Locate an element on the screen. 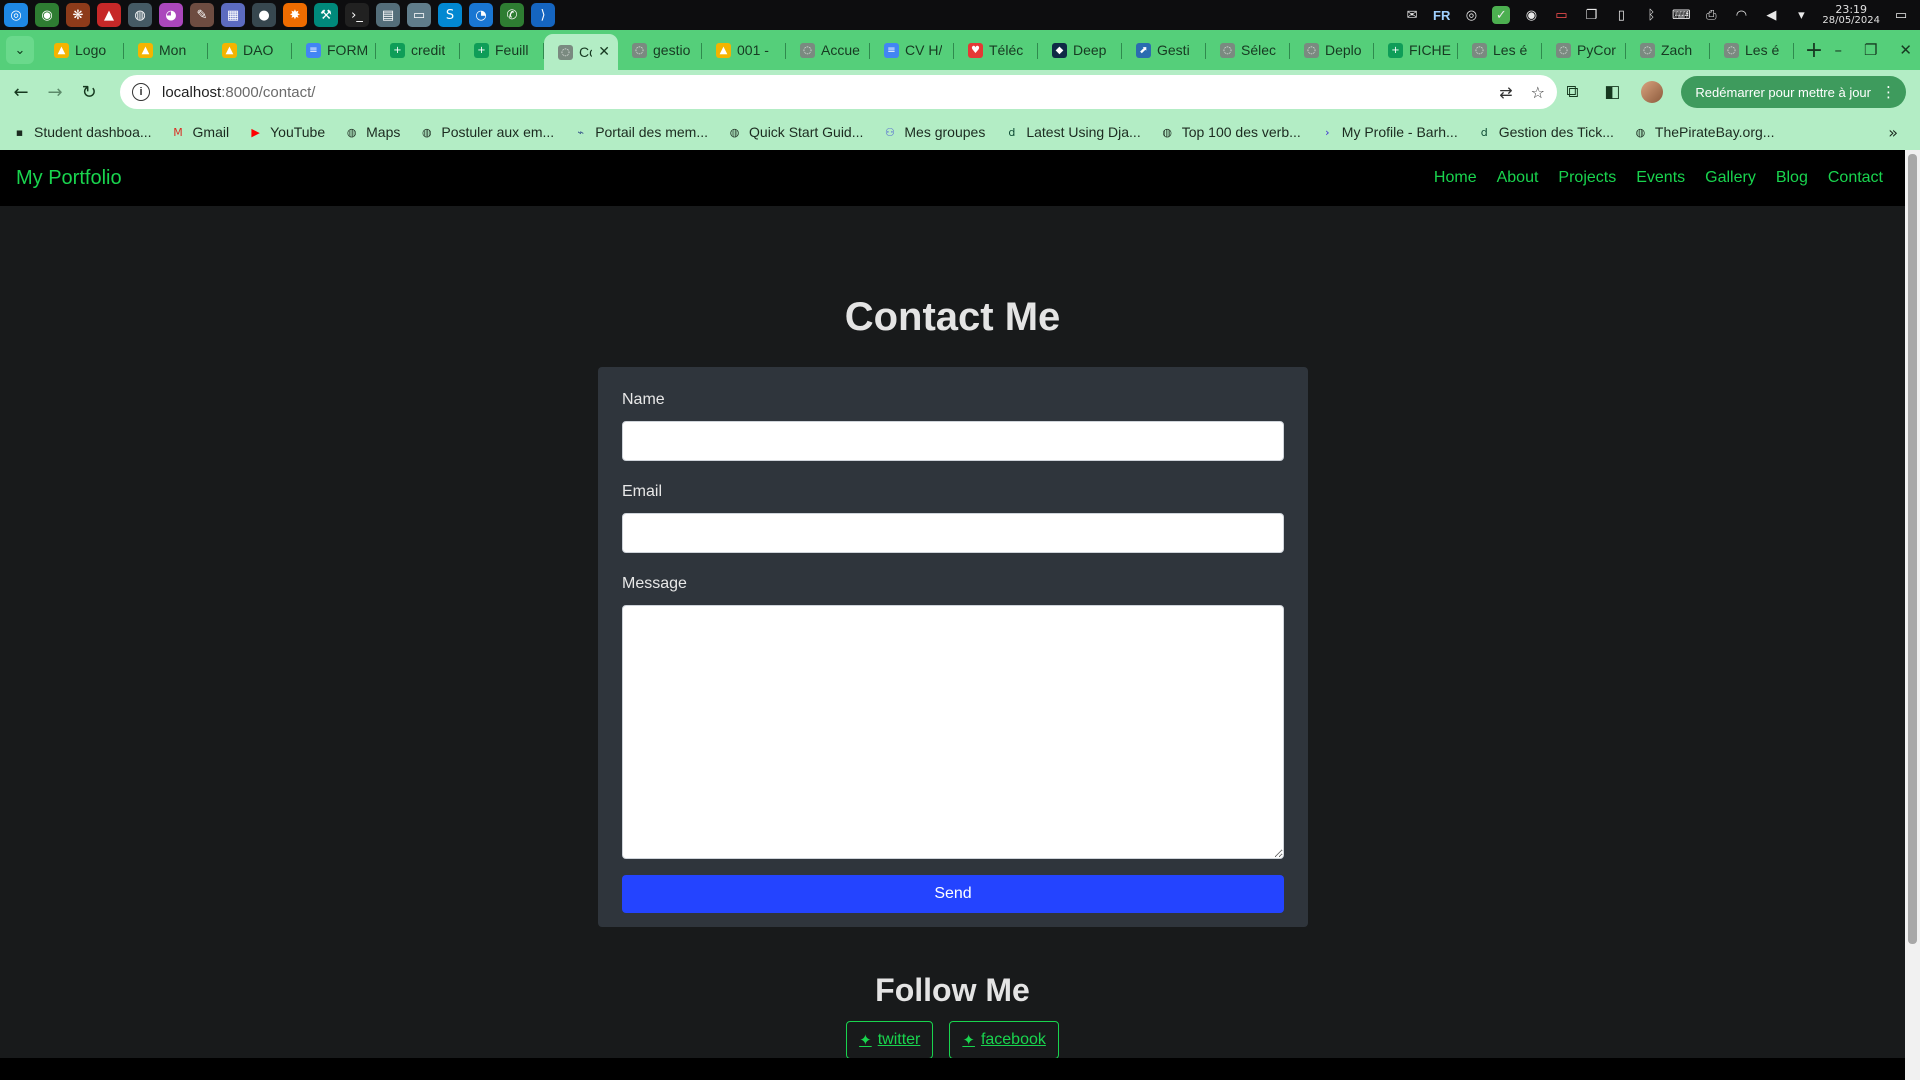 This screenshot has height=1080, width=1920. nav-link-blog: Blog is located at coordinates (1792, 178).